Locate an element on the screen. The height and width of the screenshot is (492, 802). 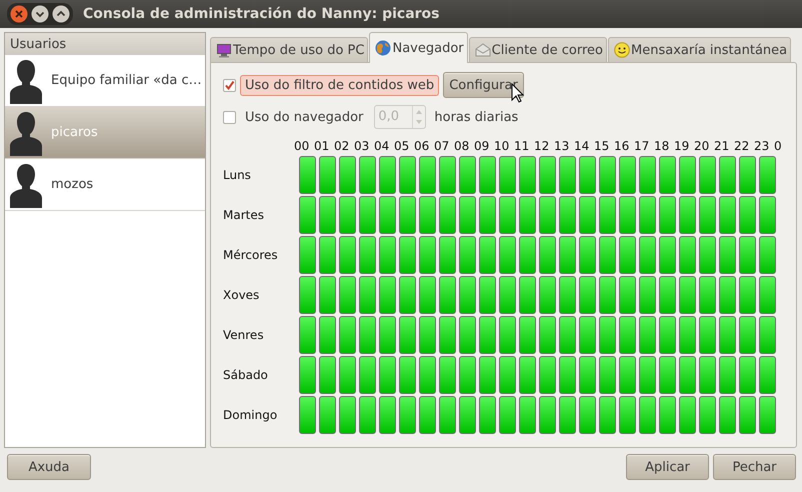
tab: Tempo de uso do PC is located at coordinates (289, 49).